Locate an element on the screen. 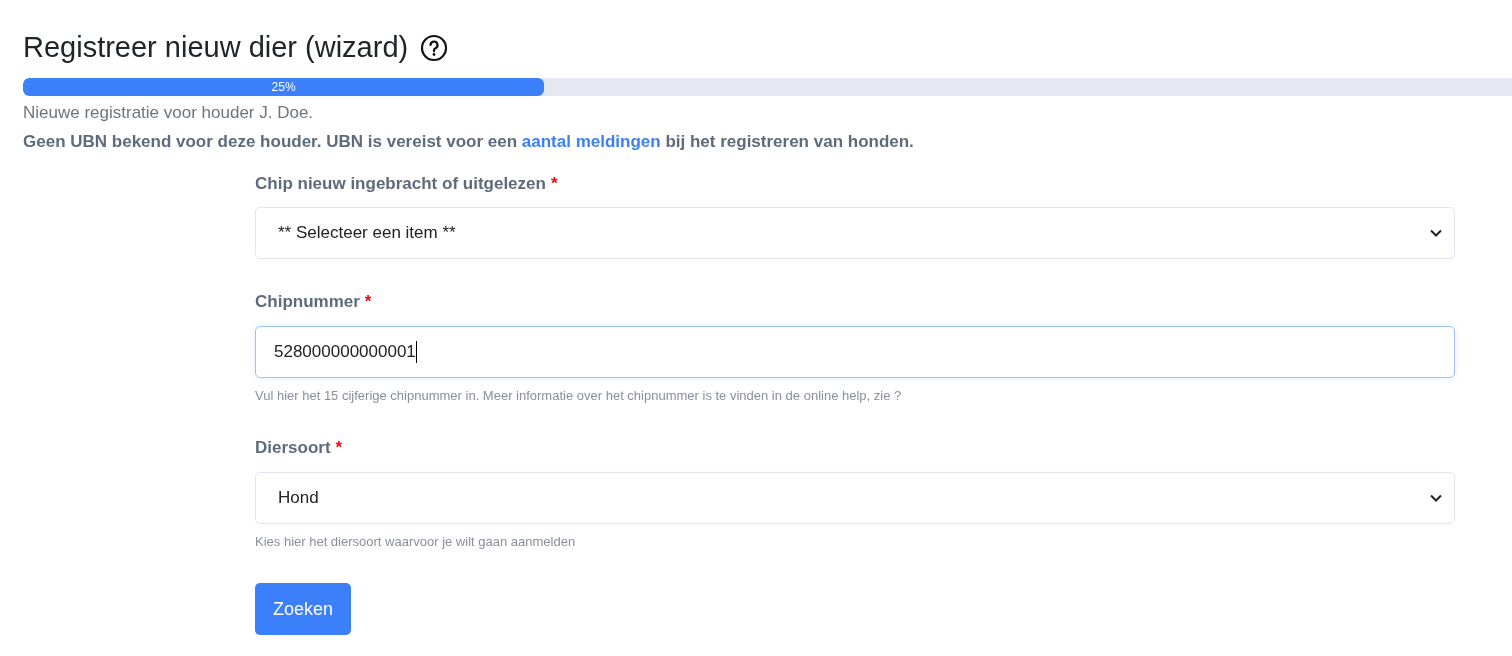 Image resolution: width=1512 pixels, height=656 pixels. dropdown-field: Hond is located at coordinates (855, 497).